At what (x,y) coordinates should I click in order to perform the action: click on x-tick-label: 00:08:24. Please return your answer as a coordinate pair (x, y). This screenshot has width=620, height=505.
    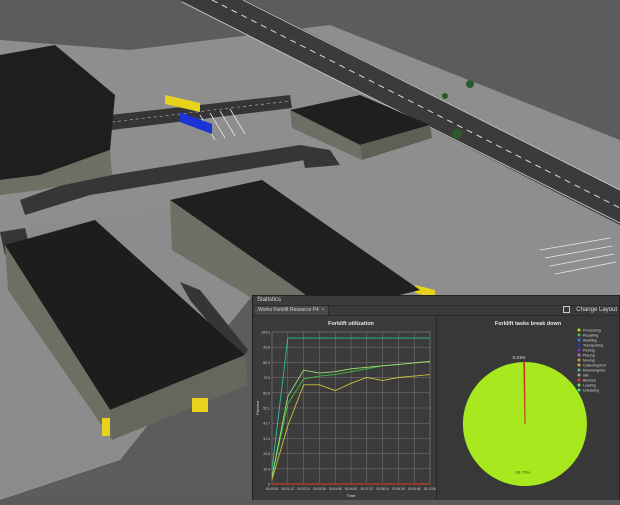
    Looking at the image, I should click on (382, 489).